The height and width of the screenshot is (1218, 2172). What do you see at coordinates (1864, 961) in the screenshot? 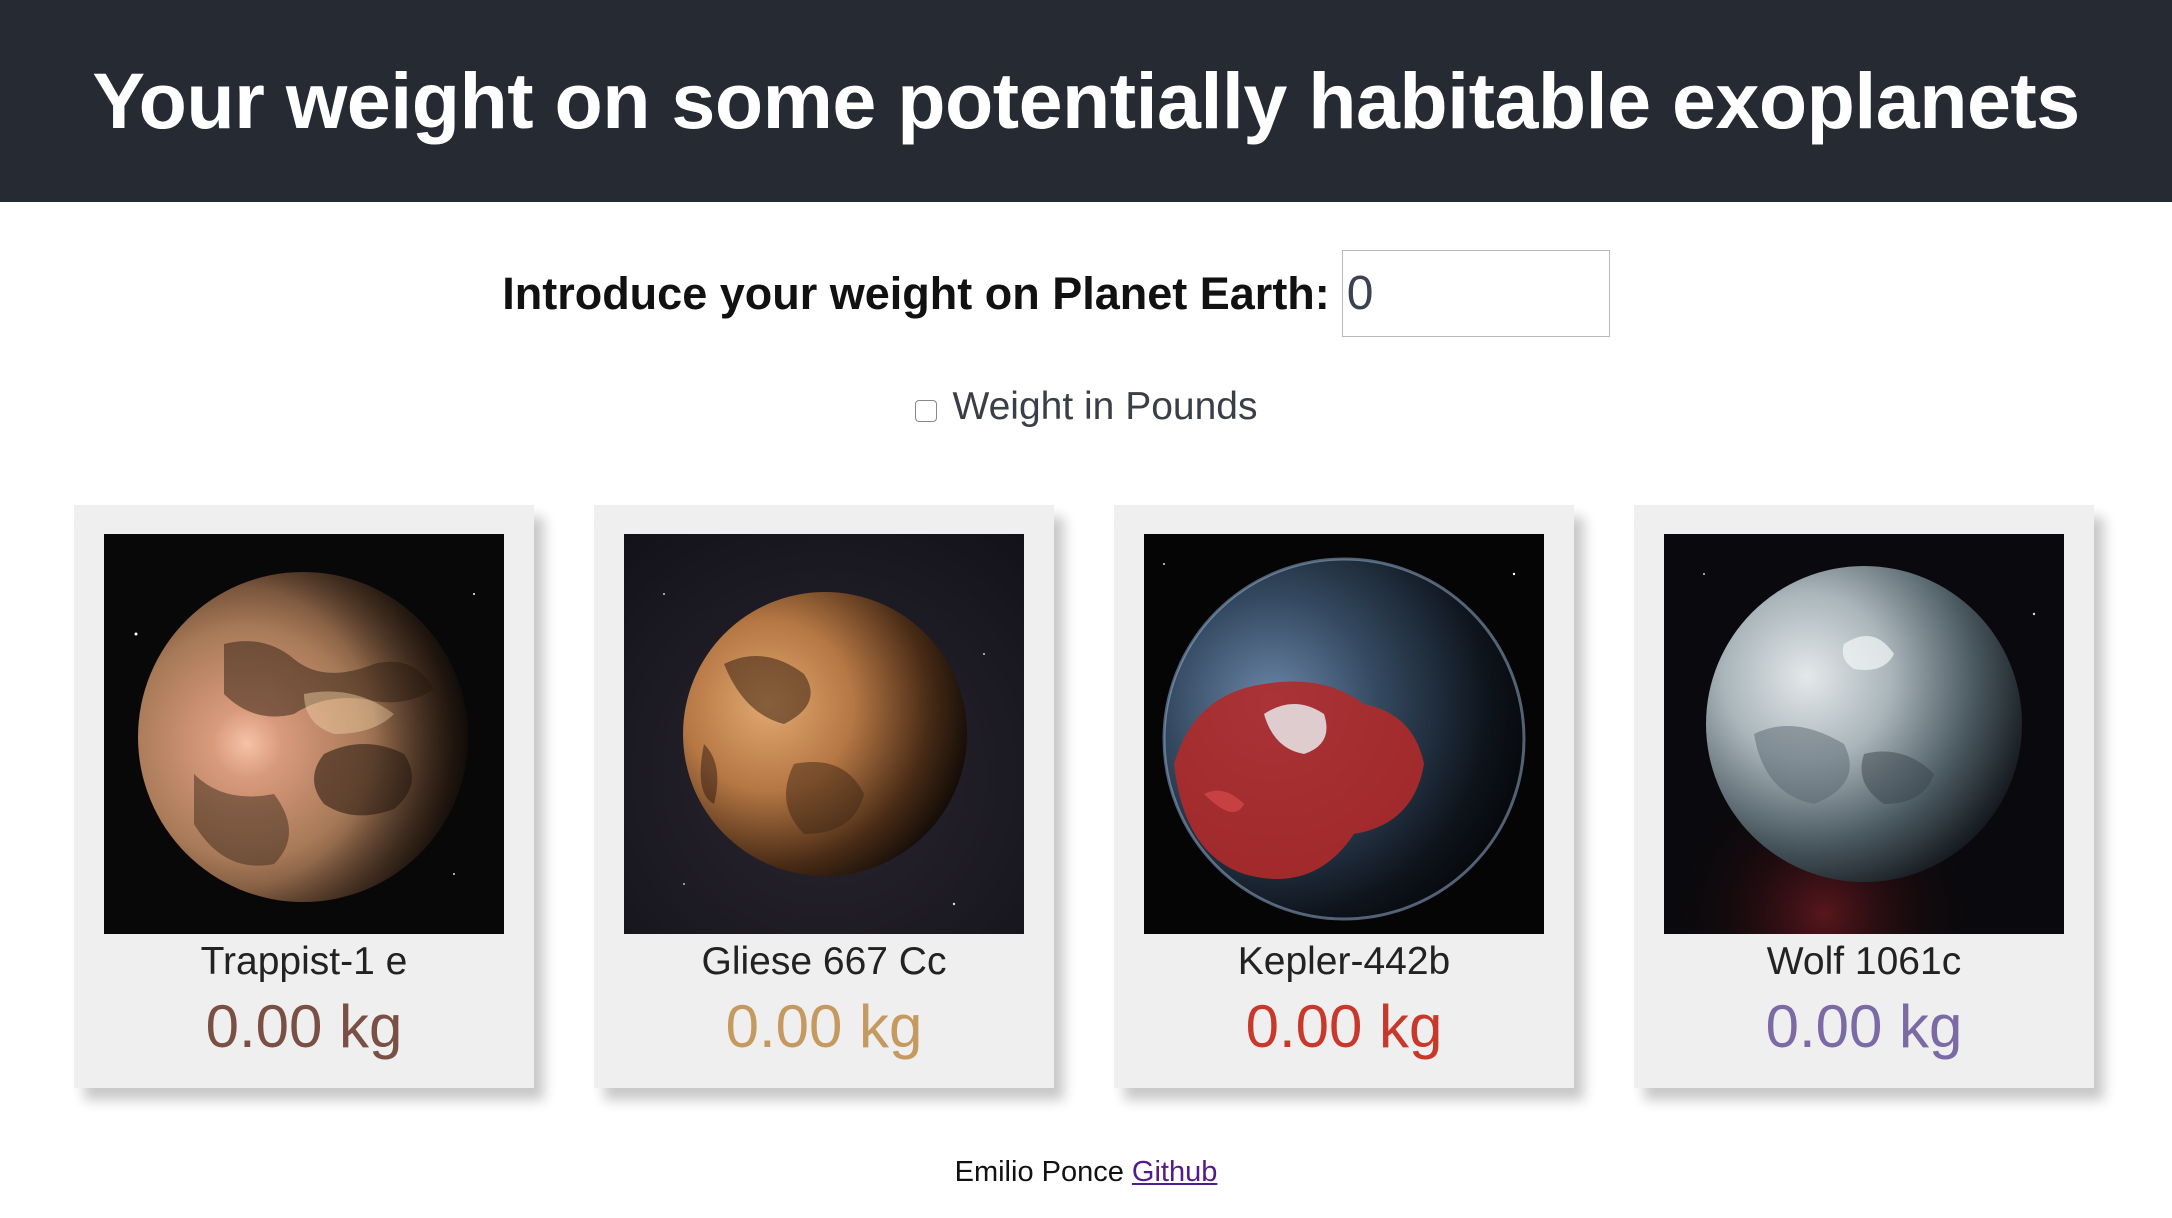
I see `planet-name: Wolf 1061c` at bounding box center [1864, 961].